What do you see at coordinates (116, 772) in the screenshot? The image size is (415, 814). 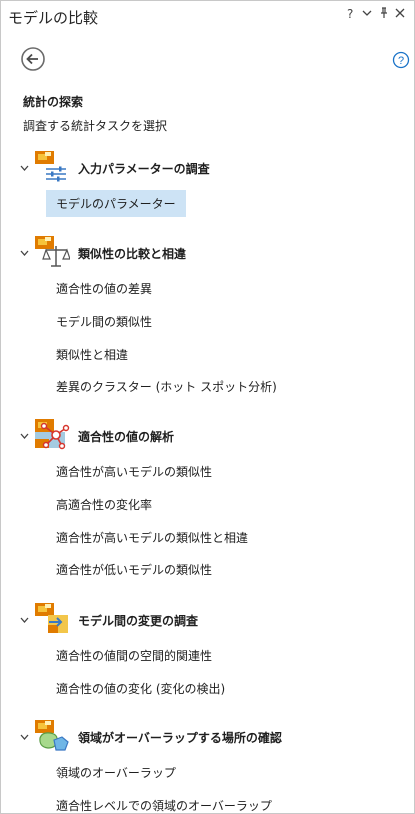 I see `list-item: 領域のオーバーラップ` at bounding box center [116, 772].